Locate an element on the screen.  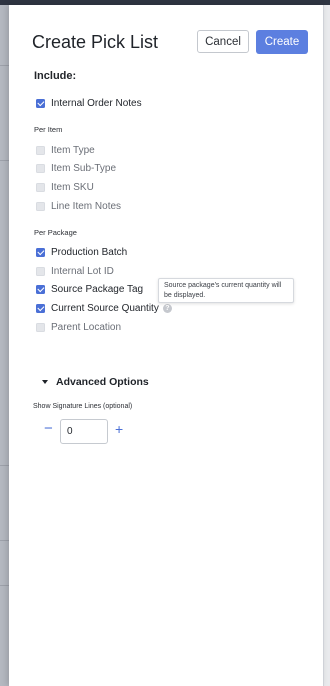
option-label: Item Sub-Type is located at coordinates (84, 168).